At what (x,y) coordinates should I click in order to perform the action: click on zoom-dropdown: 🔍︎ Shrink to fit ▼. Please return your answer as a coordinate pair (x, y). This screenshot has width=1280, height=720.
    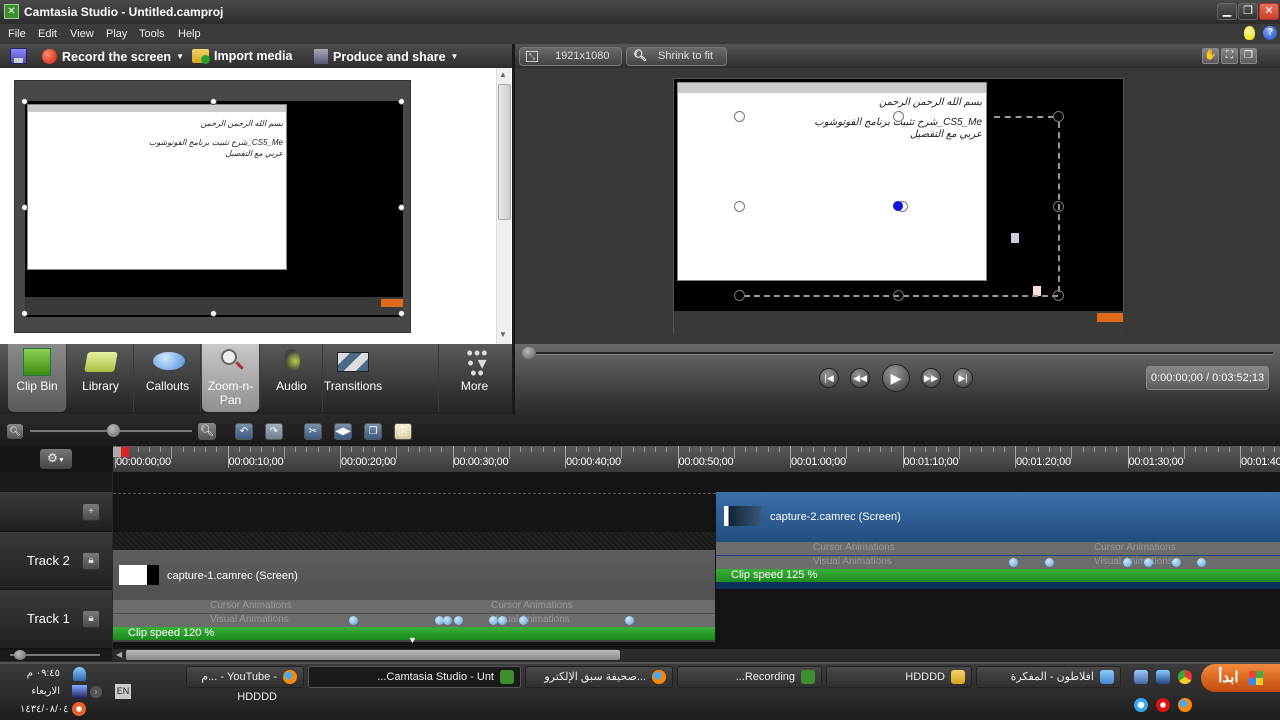
    Looking at the image, I should click on (676, 62).